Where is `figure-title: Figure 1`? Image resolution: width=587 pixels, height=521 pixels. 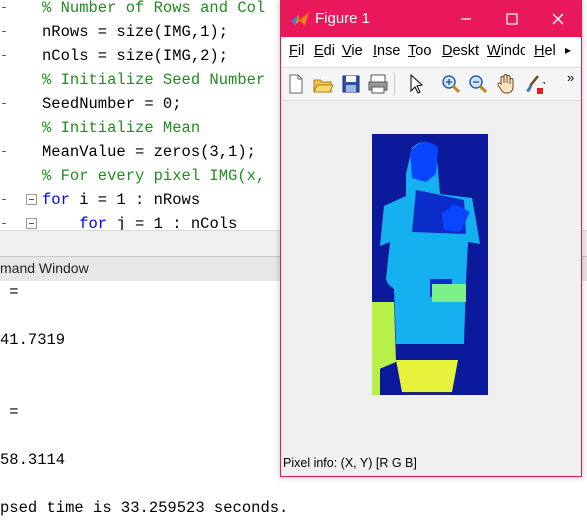
figure-title: Figure 1 is located at coordinates (343, 18).